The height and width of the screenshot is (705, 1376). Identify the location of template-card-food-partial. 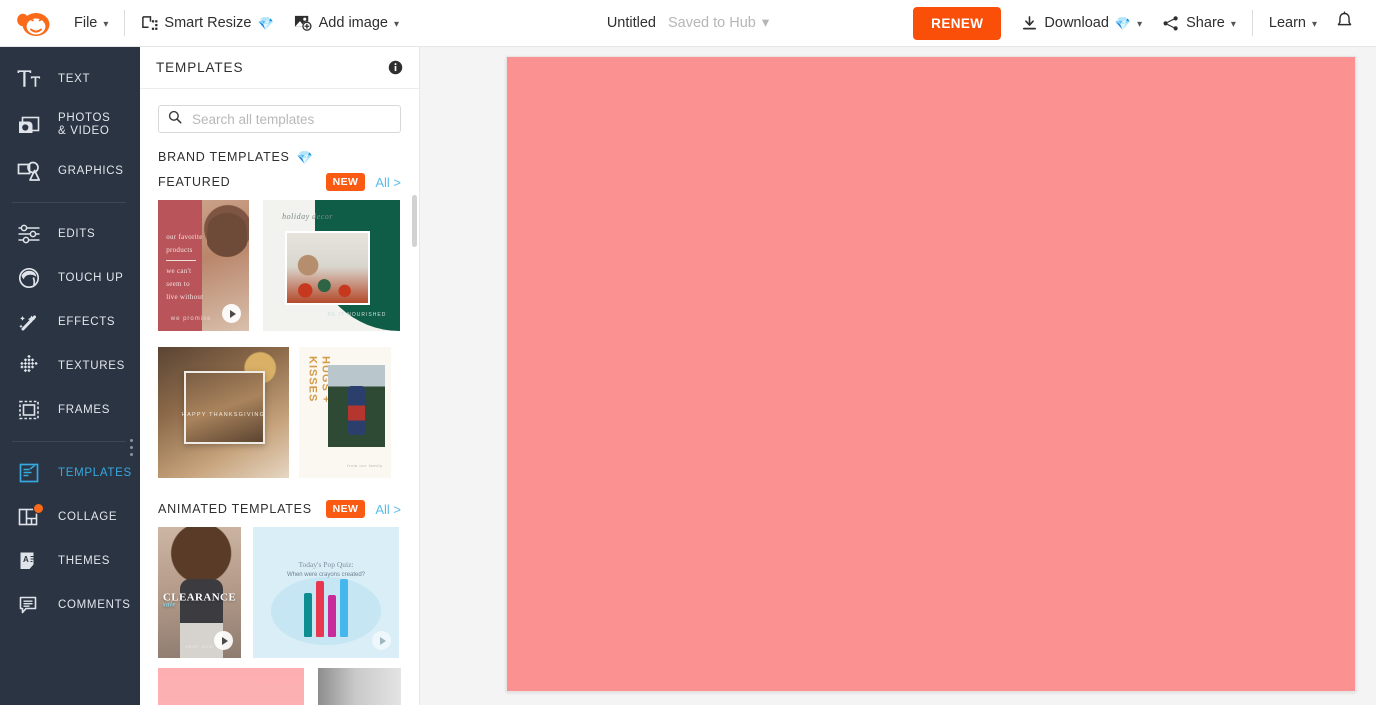
(359, 686).